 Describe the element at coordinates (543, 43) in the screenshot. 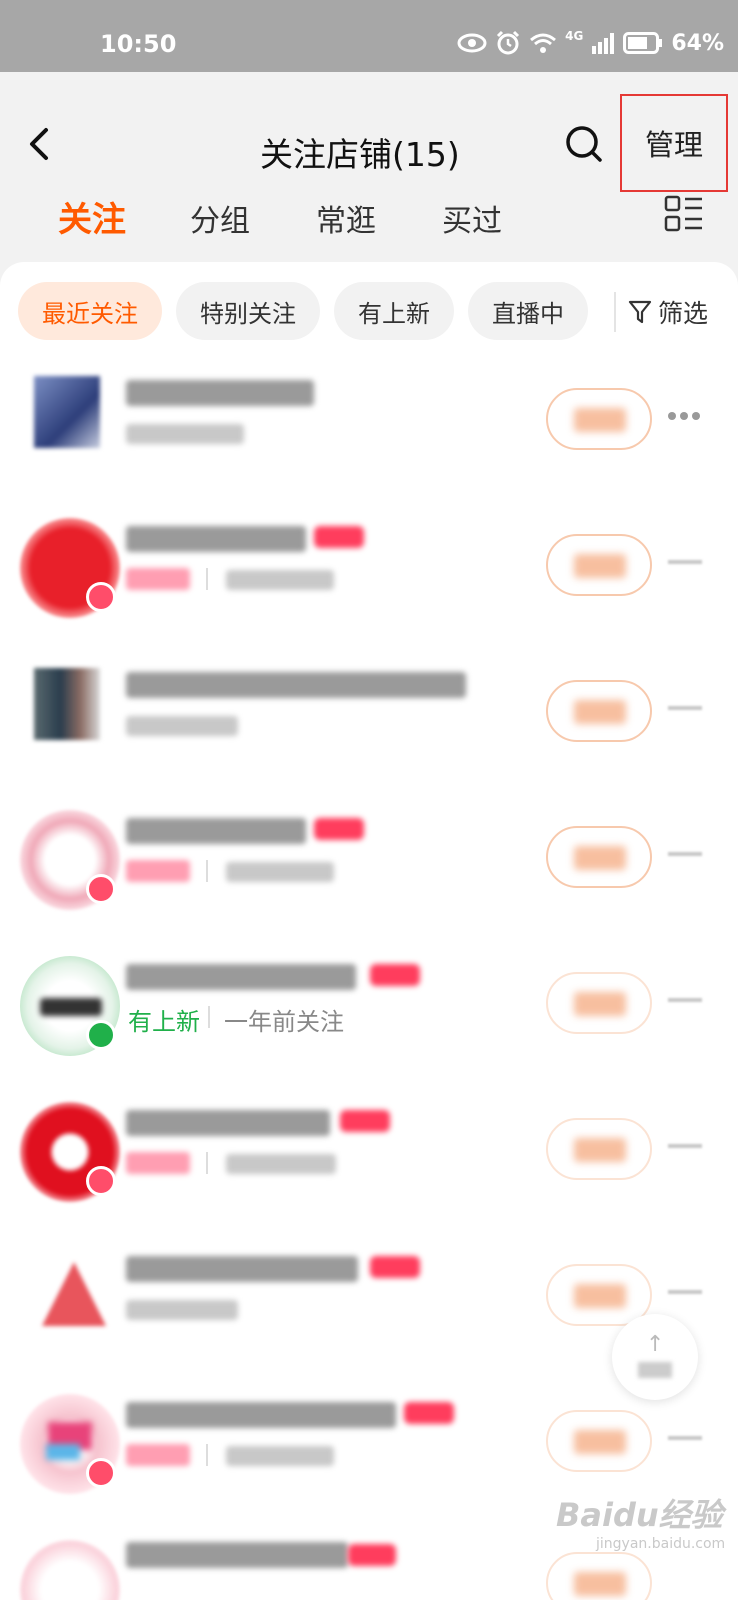

I see `wifi-icon` at that location.